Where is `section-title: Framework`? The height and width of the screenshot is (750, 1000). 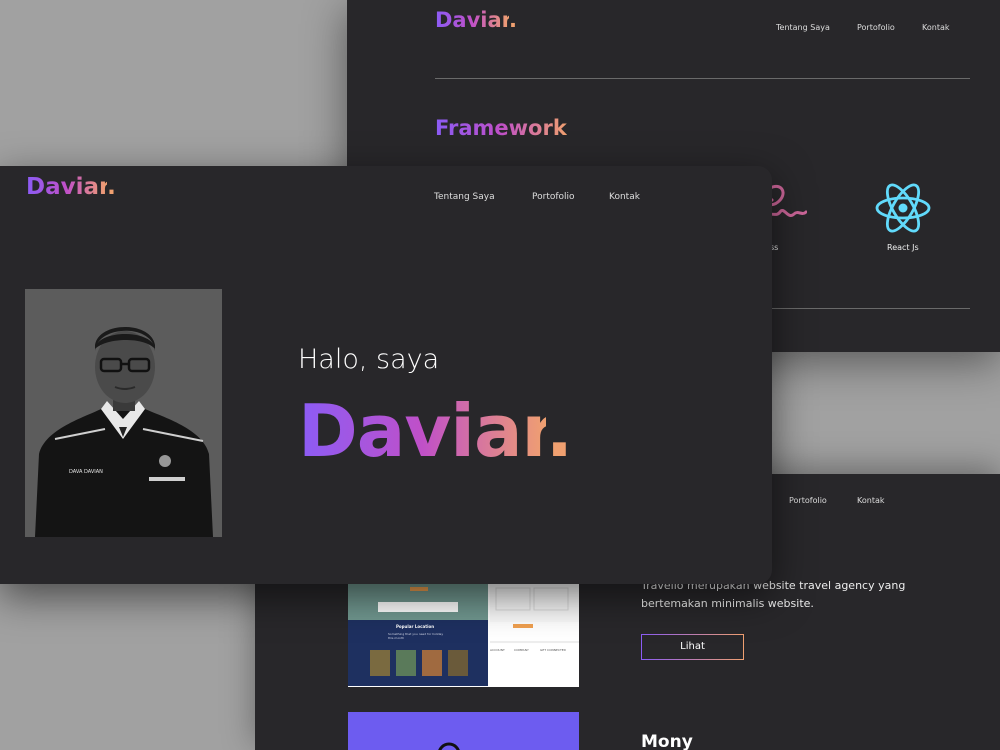
section-title: Framework is located at coordinates (501, 128).